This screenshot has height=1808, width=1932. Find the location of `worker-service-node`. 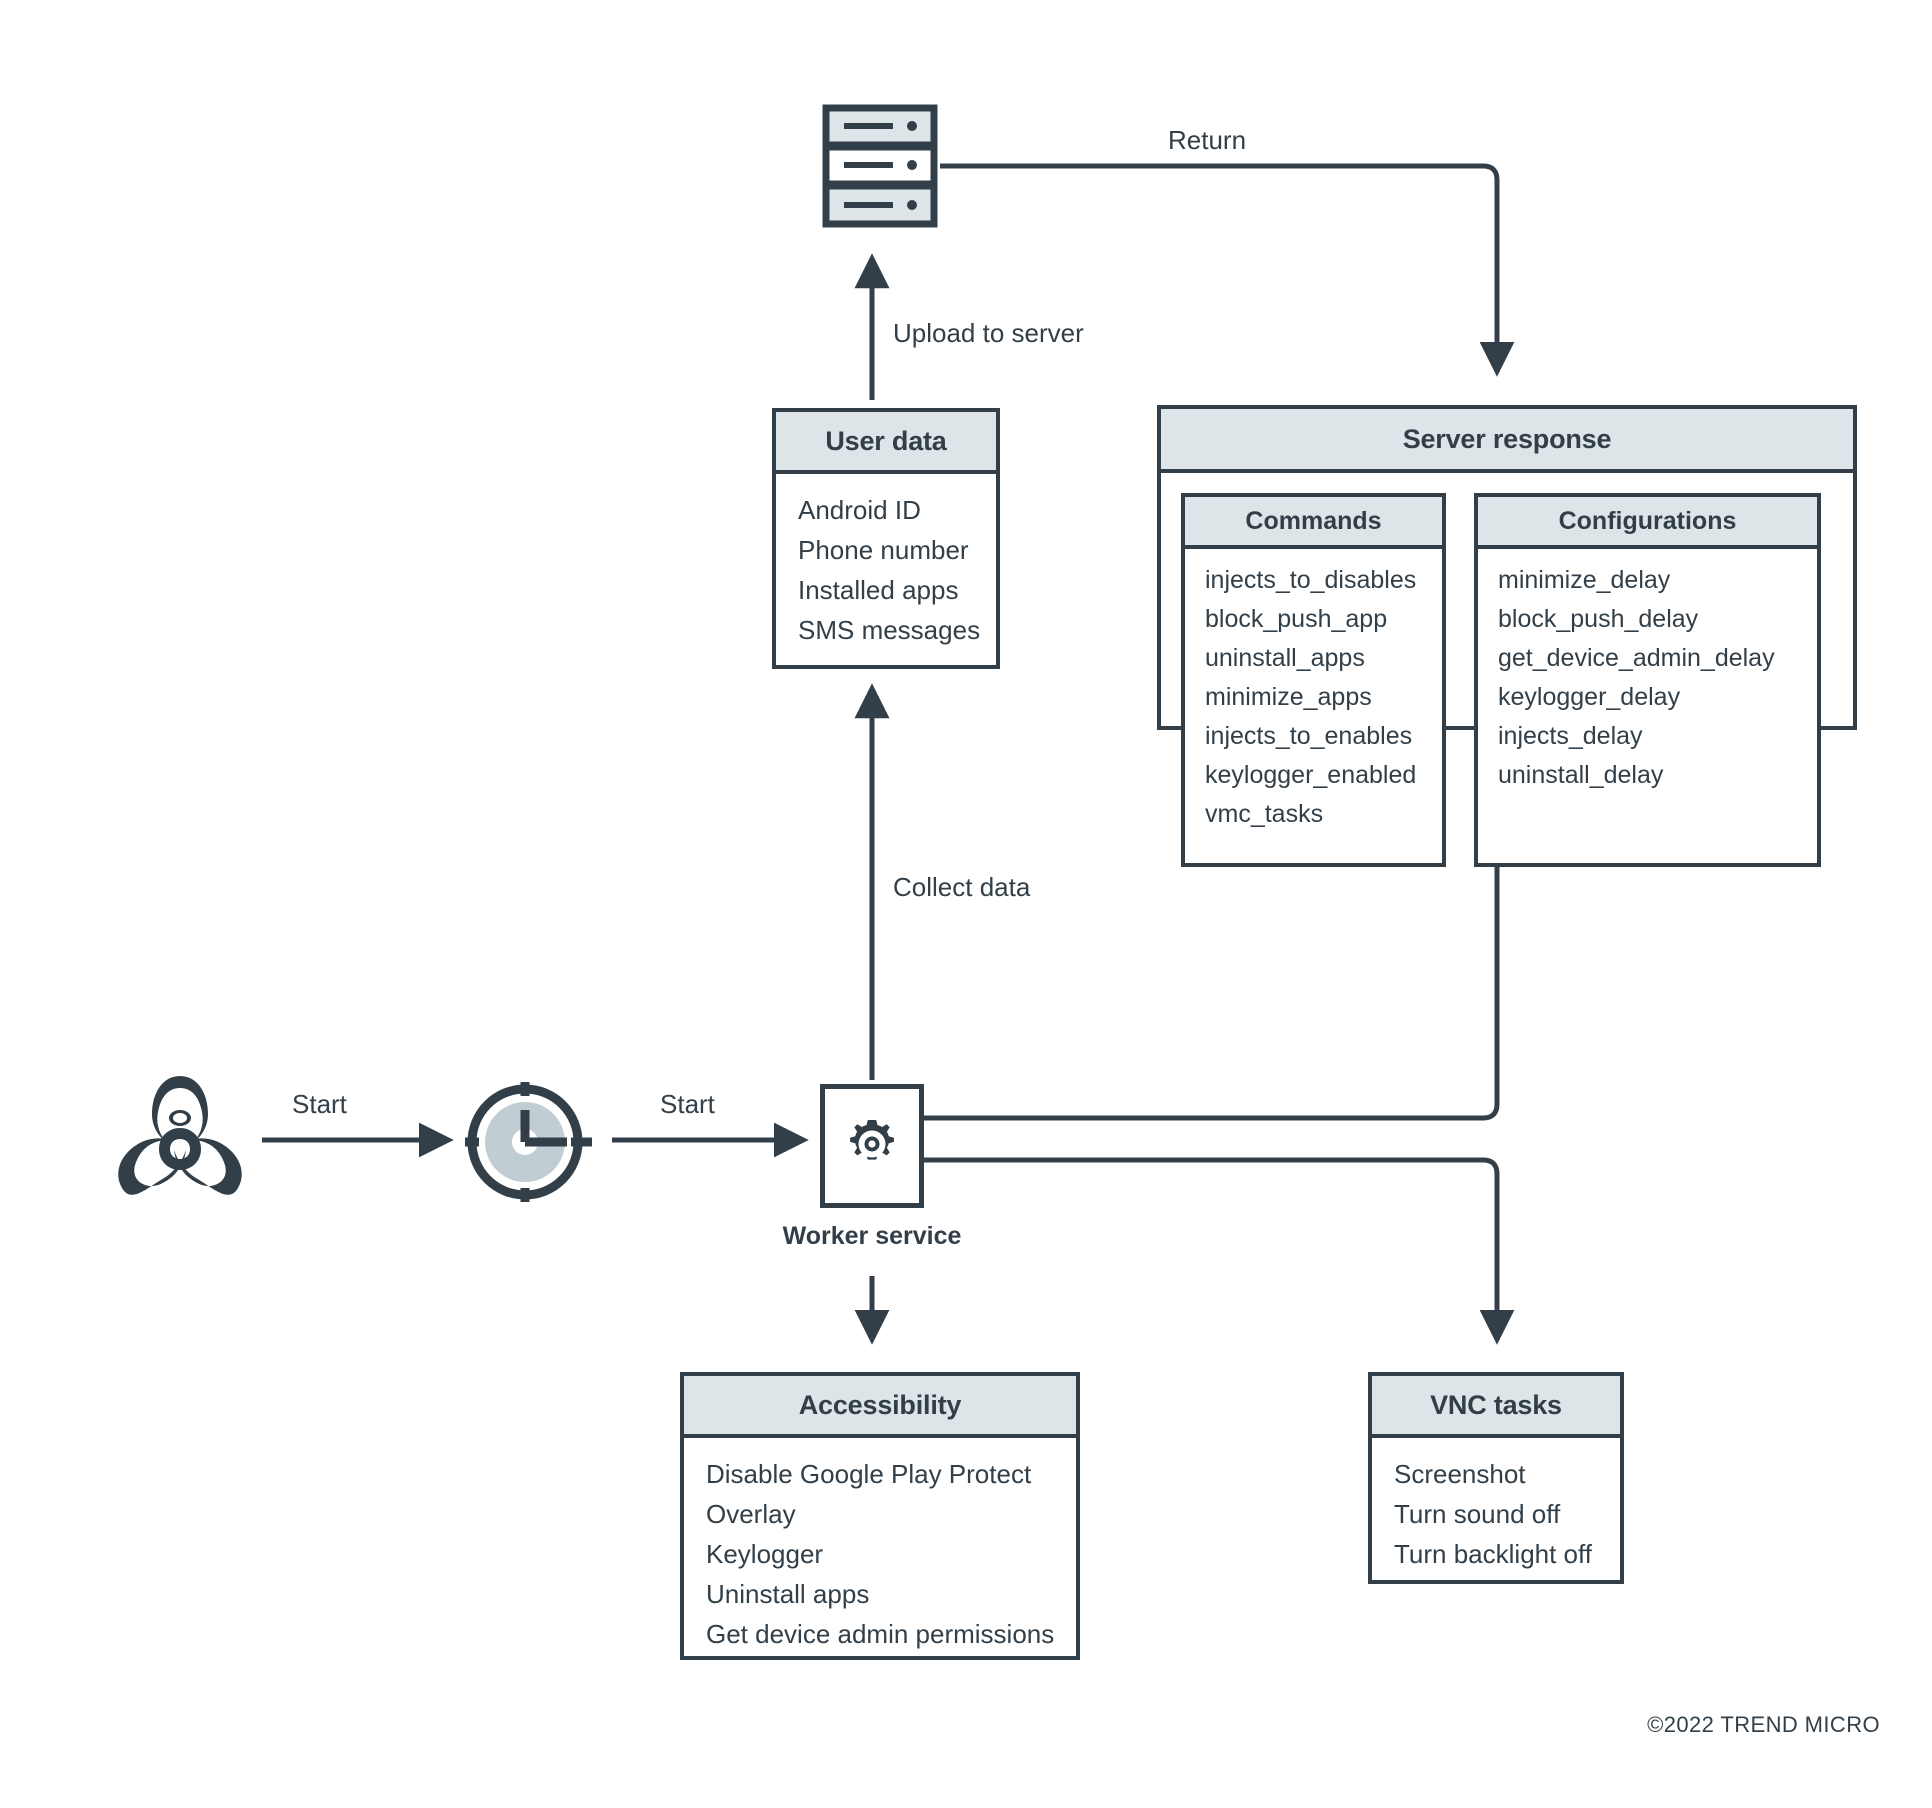

worker-service-node is located at coordinates (872, 1146).